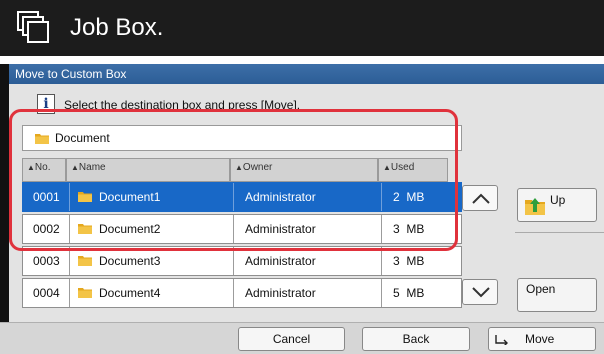 The width and height of the screenshot is (604, 354). I want to click on table-row: 0004 Document4 Administrator 5 MB, so click(242, 293).